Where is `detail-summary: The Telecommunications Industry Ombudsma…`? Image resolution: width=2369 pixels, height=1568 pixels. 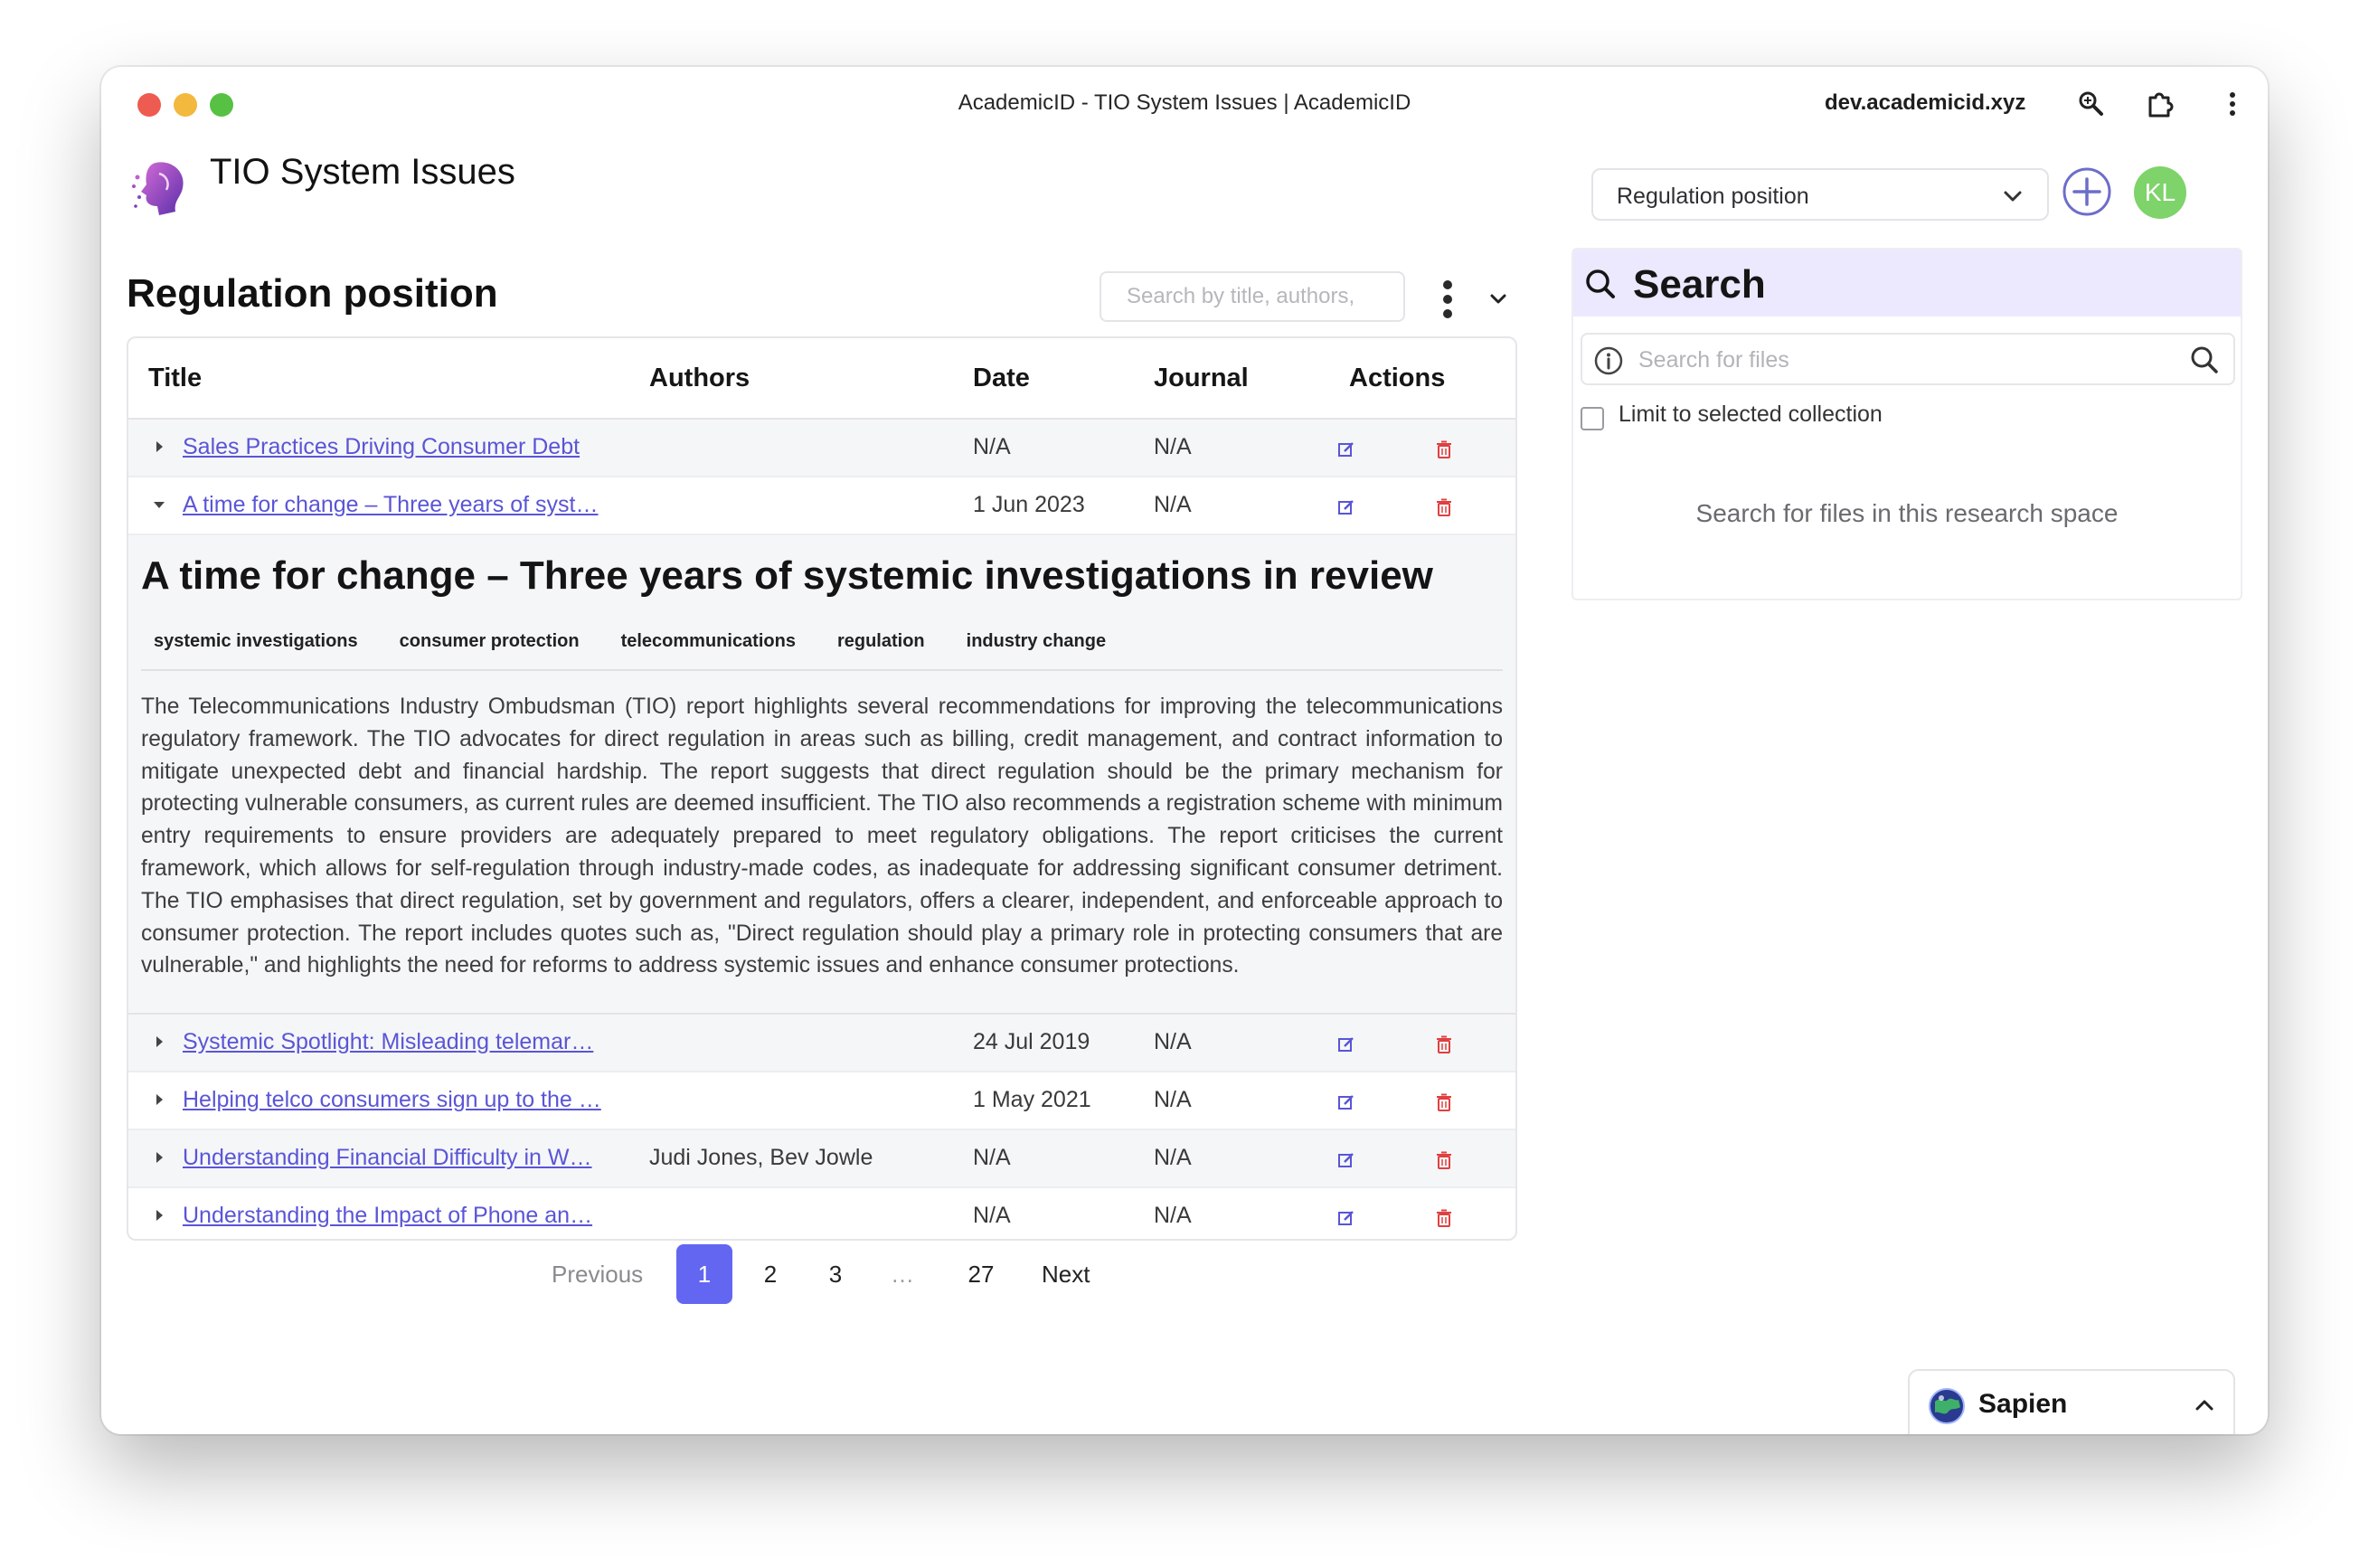 detail-summary: The Telecommunications Industry Ombudsma… is located at coordinates (822, 836).